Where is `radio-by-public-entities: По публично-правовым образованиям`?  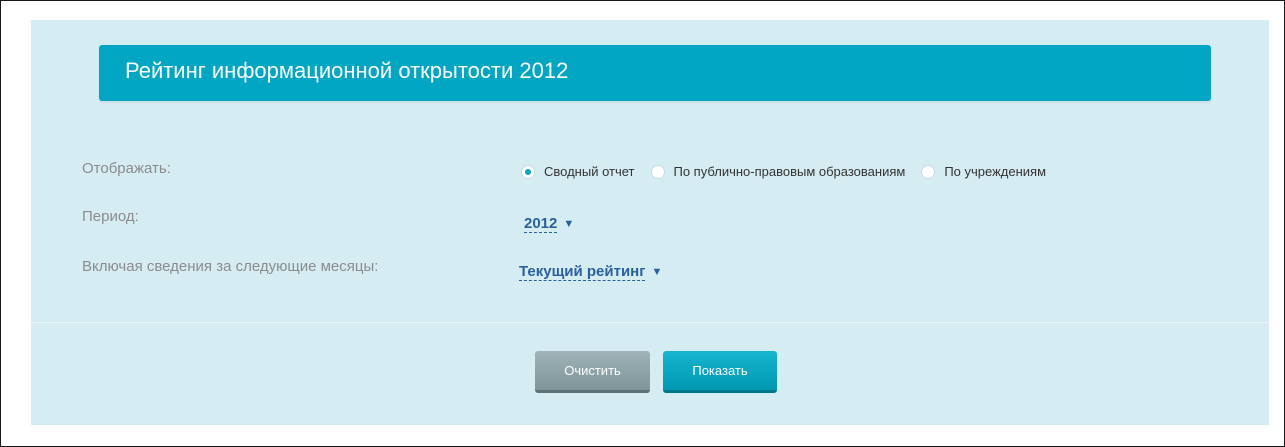 radio-by-public-entities: По публично-правовым образованиям is located at coordinates (778, 171).